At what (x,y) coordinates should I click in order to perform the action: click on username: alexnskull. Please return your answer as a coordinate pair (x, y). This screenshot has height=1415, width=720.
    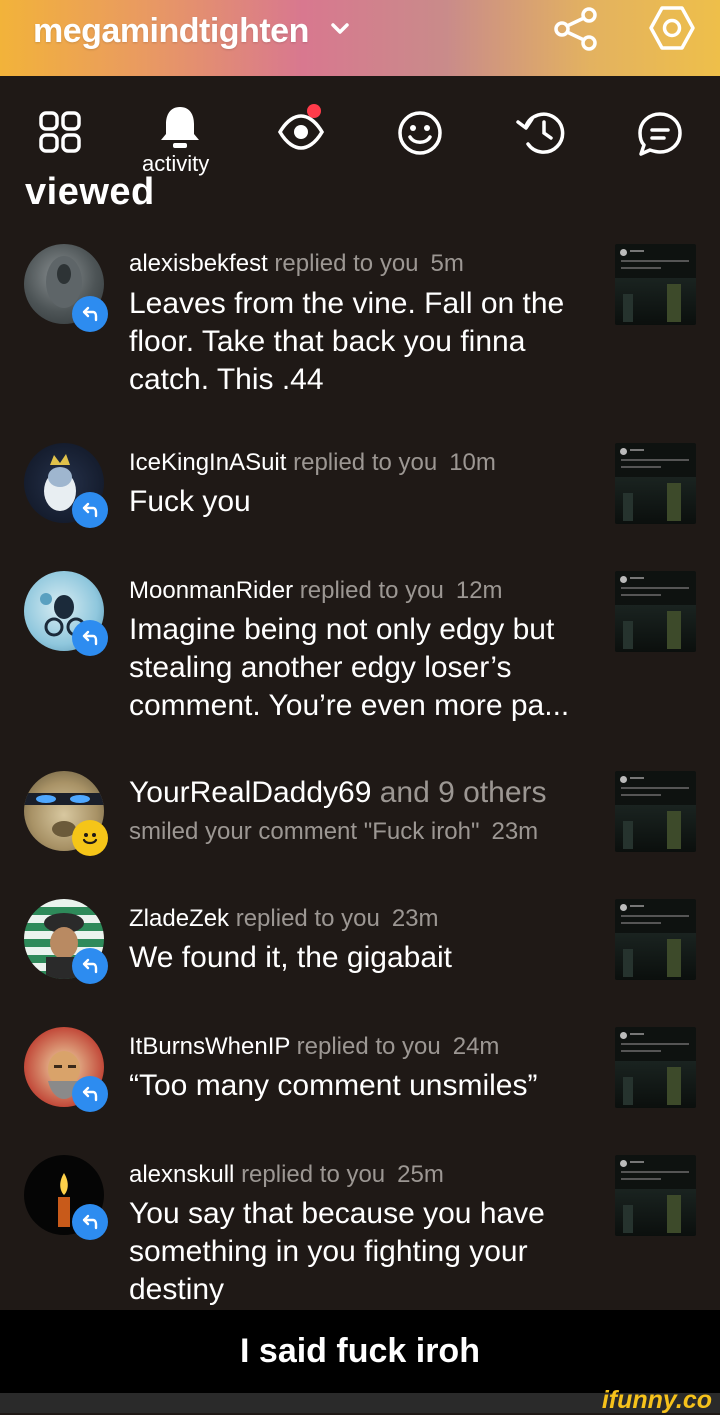
    Looking at the image, I should click on (181, 1174).